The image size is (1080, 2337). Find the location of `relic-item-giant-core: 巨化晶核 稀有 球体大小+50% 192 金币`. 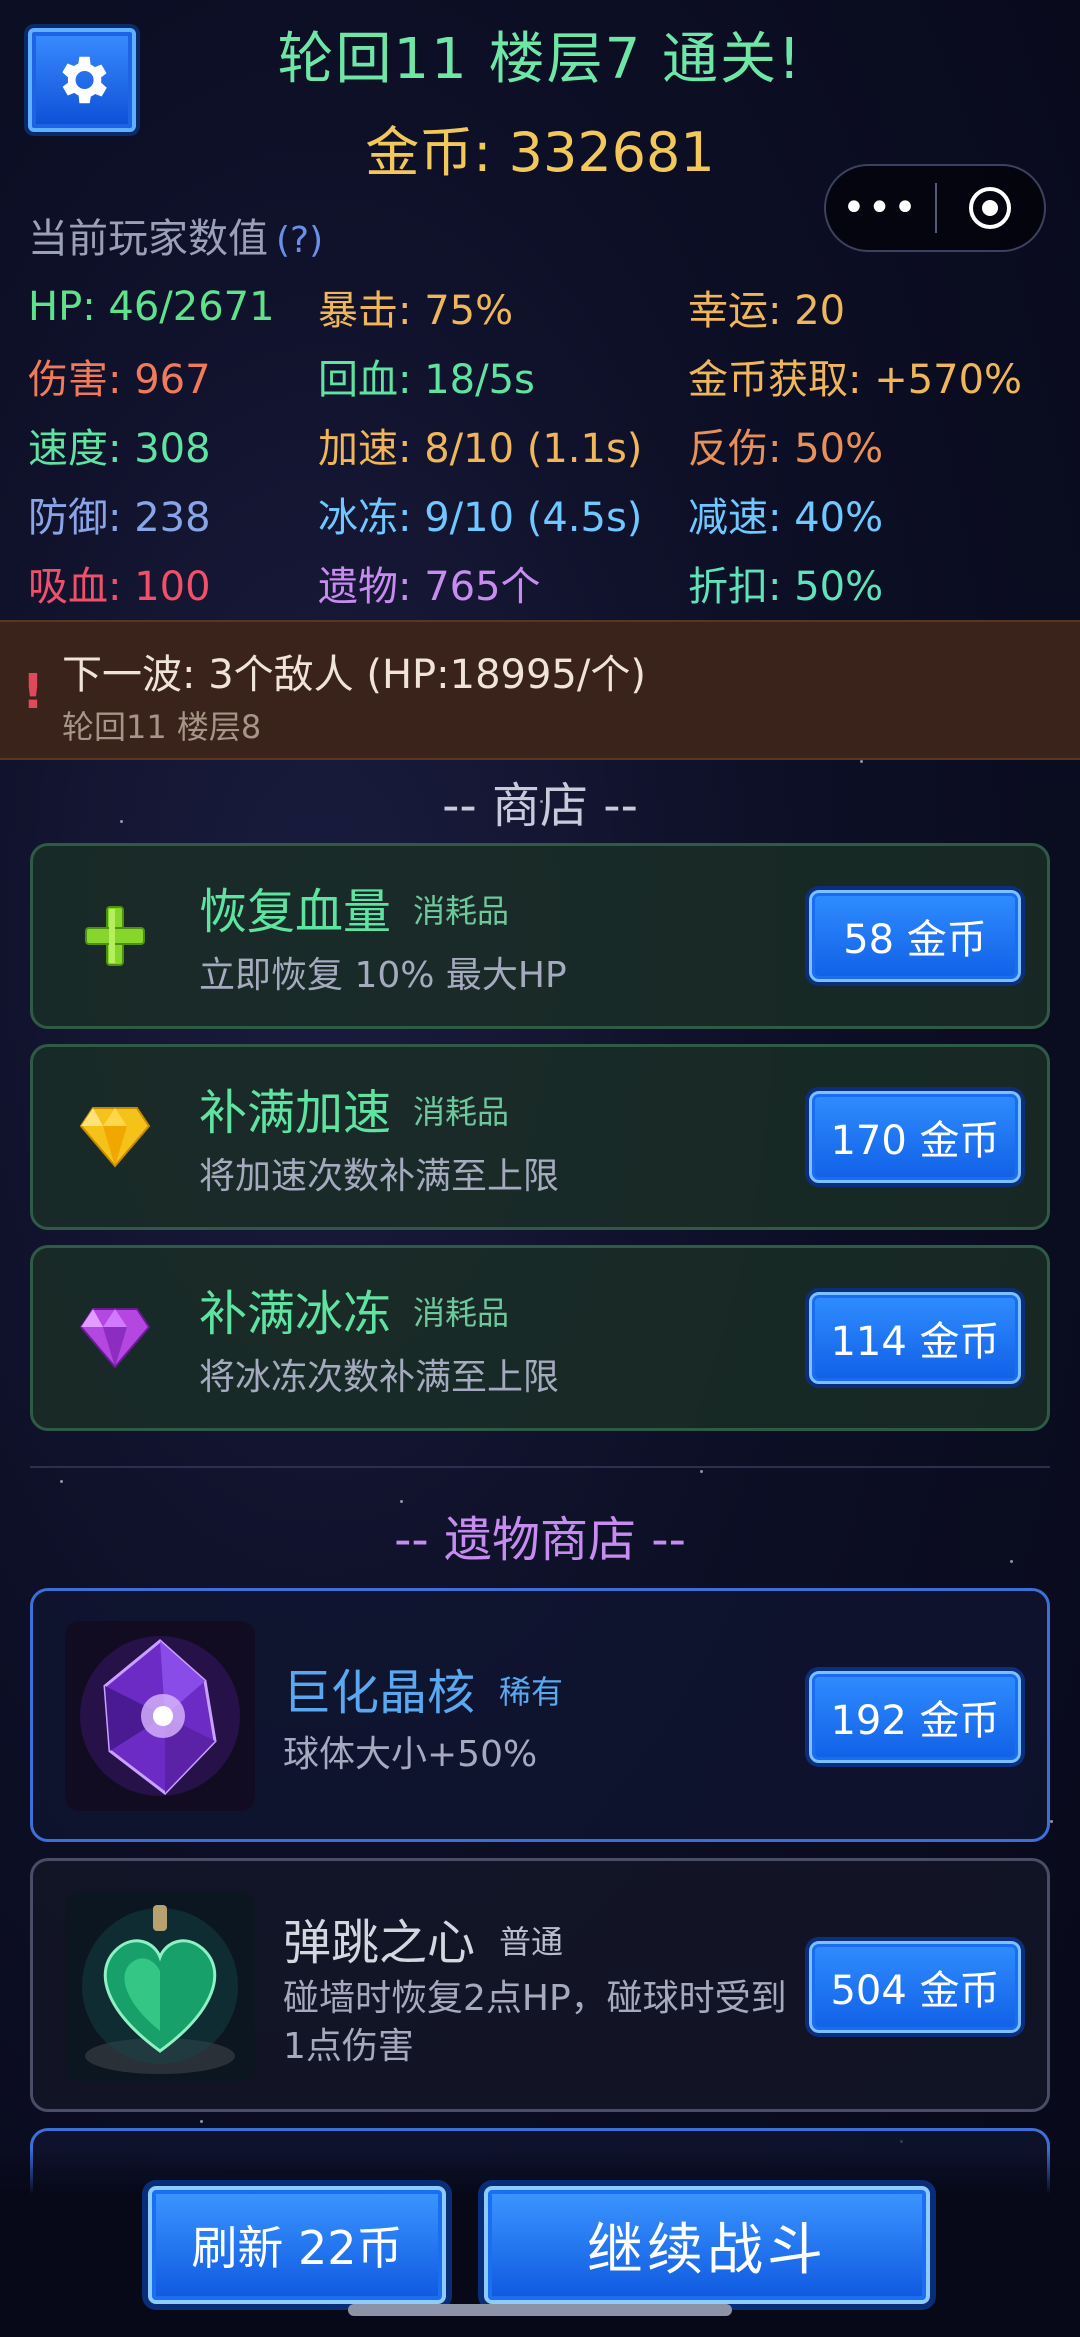

relic-item-giant-core: 巨化晶核 稀有 球体大小+50% 192 金币 is located at coordinates (540, 1715).